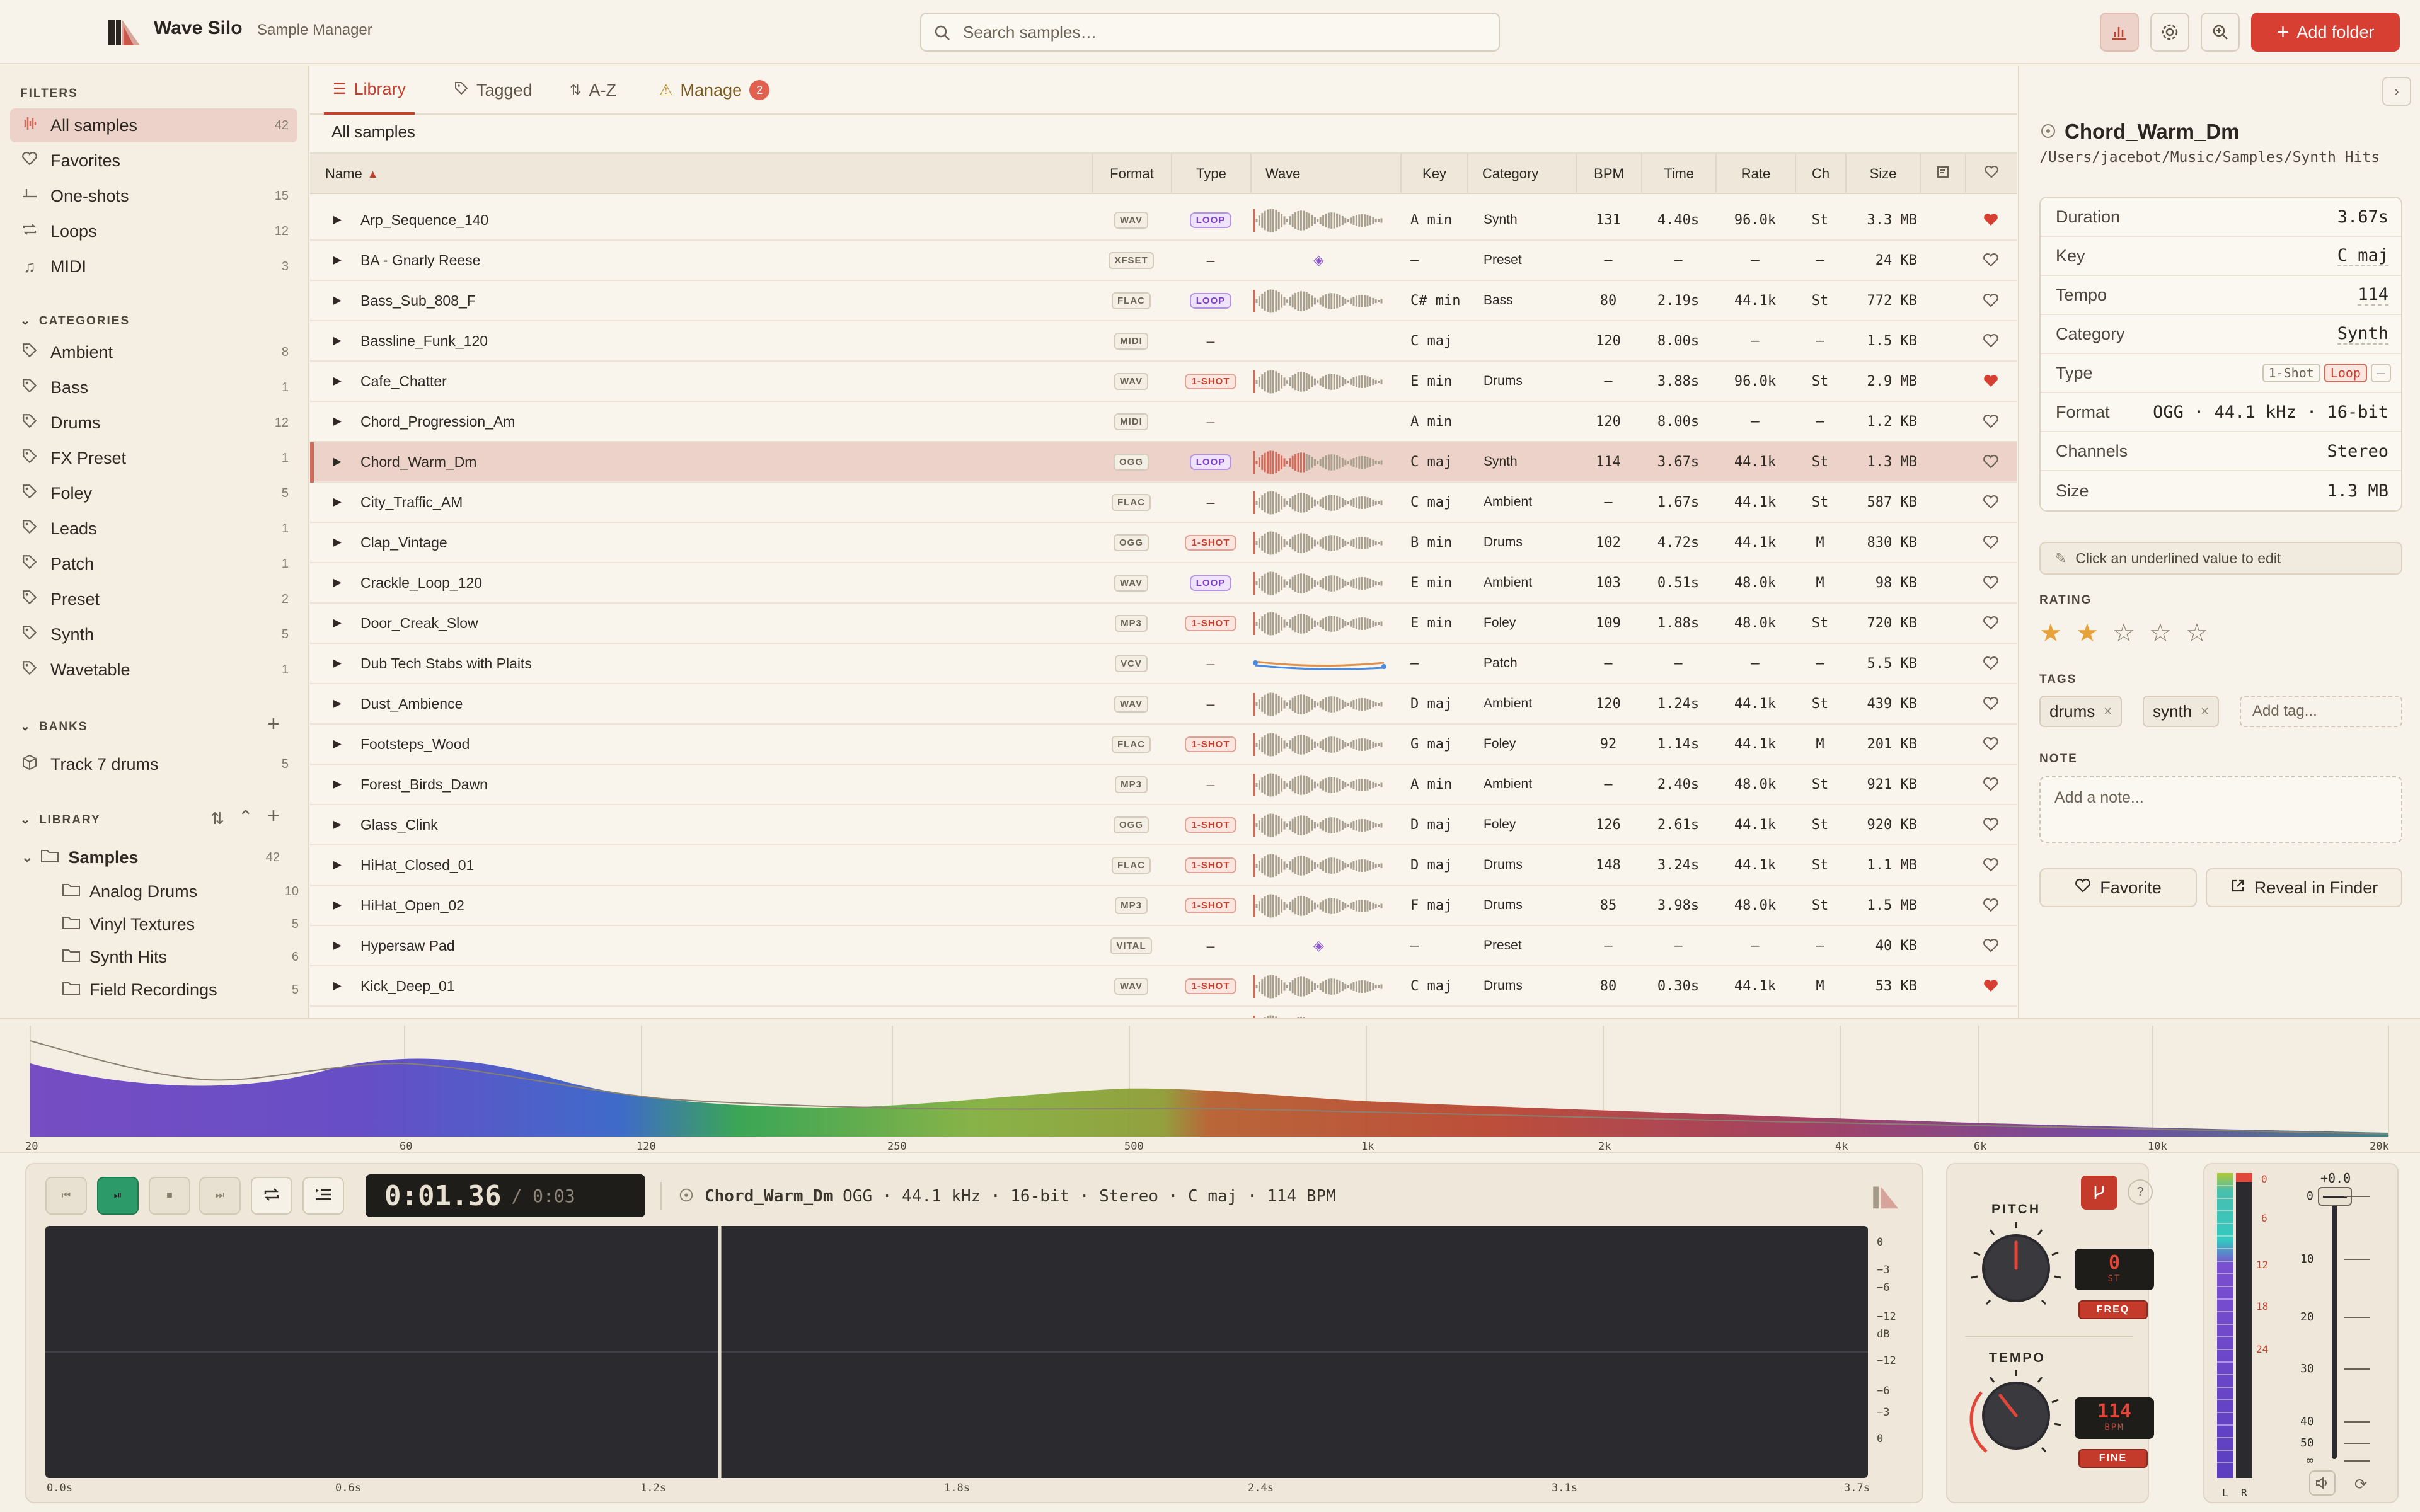 Image resolution: width=2420 pixels, height=1512 pixels. I want to click on freq-button: FREQ, so click(2113, 1309).